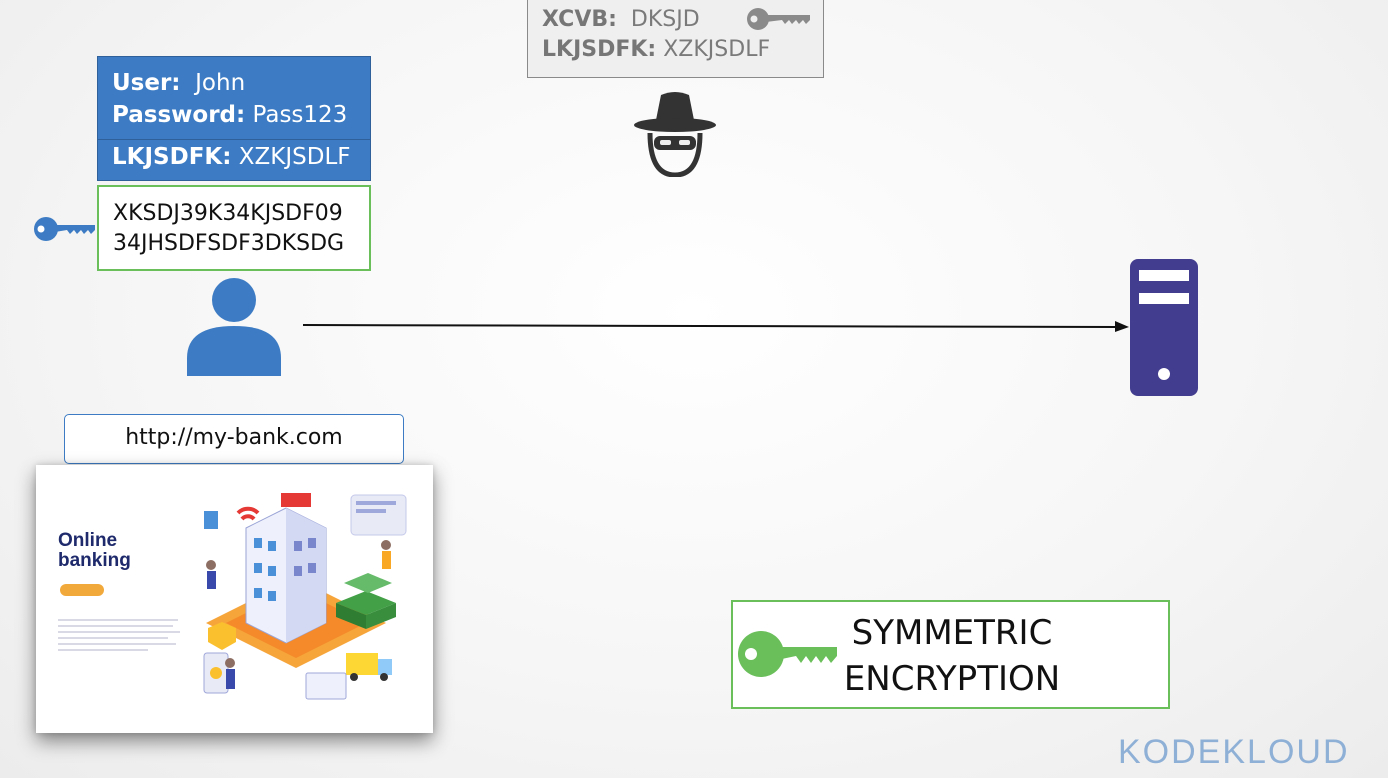  Describe the element at coordinates (234, 439) in the screenshot. I see `url-bar: http://my-bank.com` at that location.